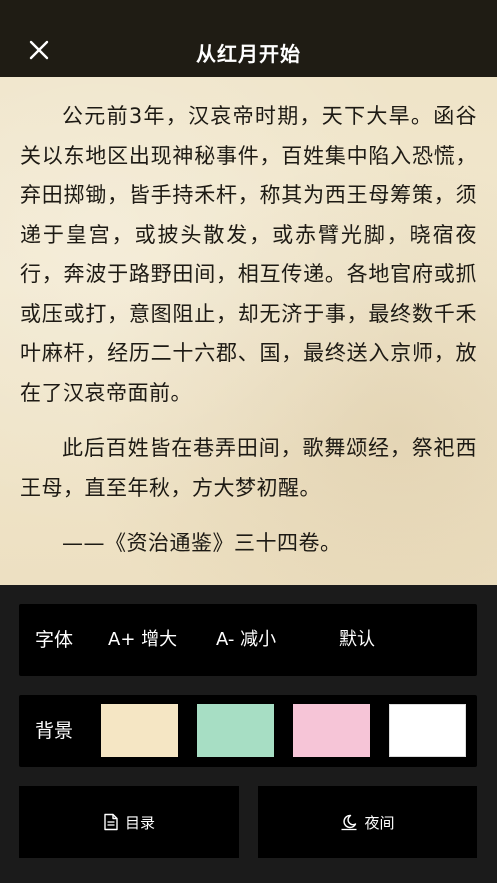  Describe the element at coordinates (139, 822) in the screenshot. I see `toc-button-label: 目录` at that location.